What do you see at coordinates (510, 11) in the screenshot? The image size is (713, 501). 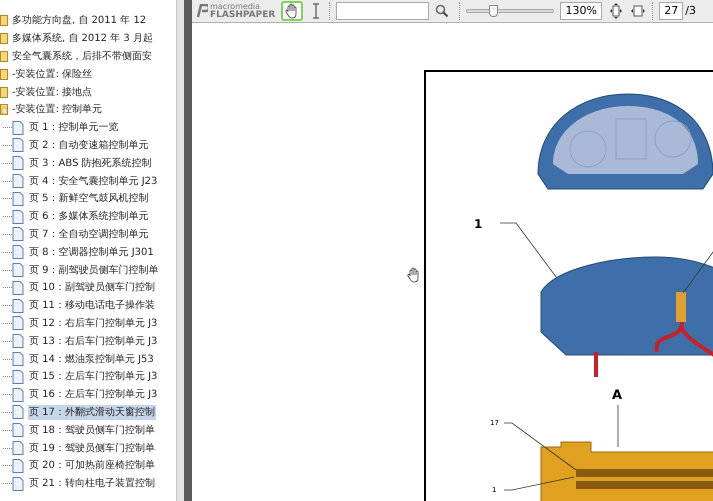 I see `zoom-slider` at bounding box center [510, 11].